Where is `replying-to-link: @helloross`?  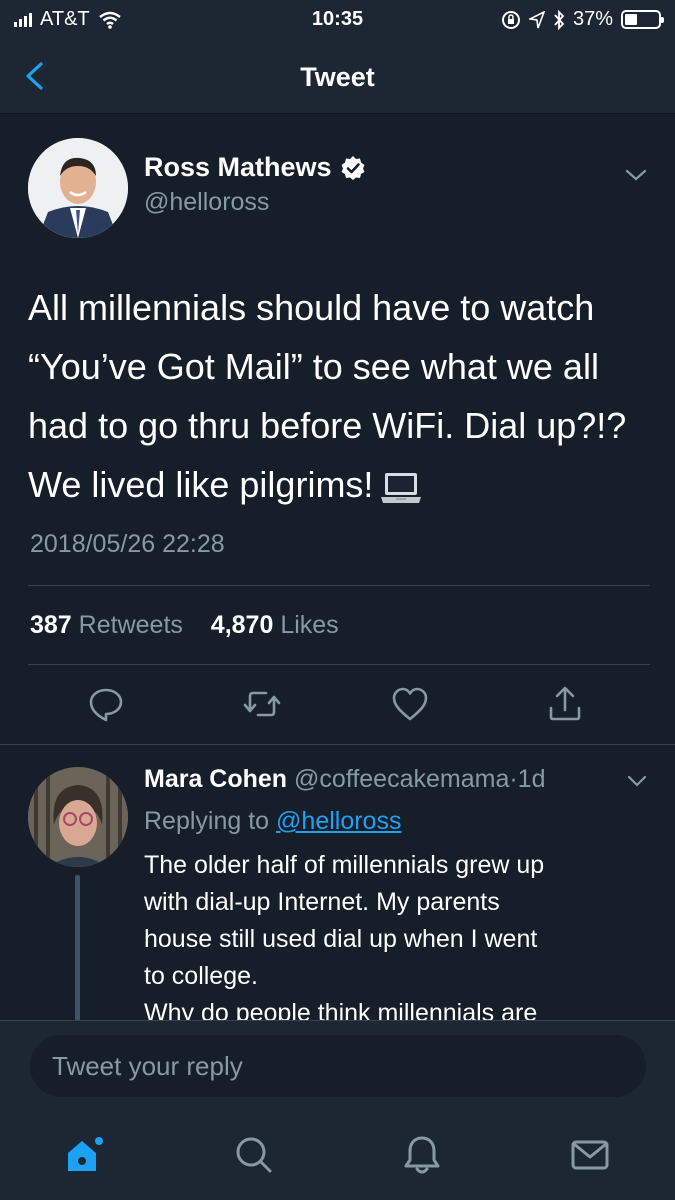 replying-to-link: @helloross is located at coordinates (338, 821).